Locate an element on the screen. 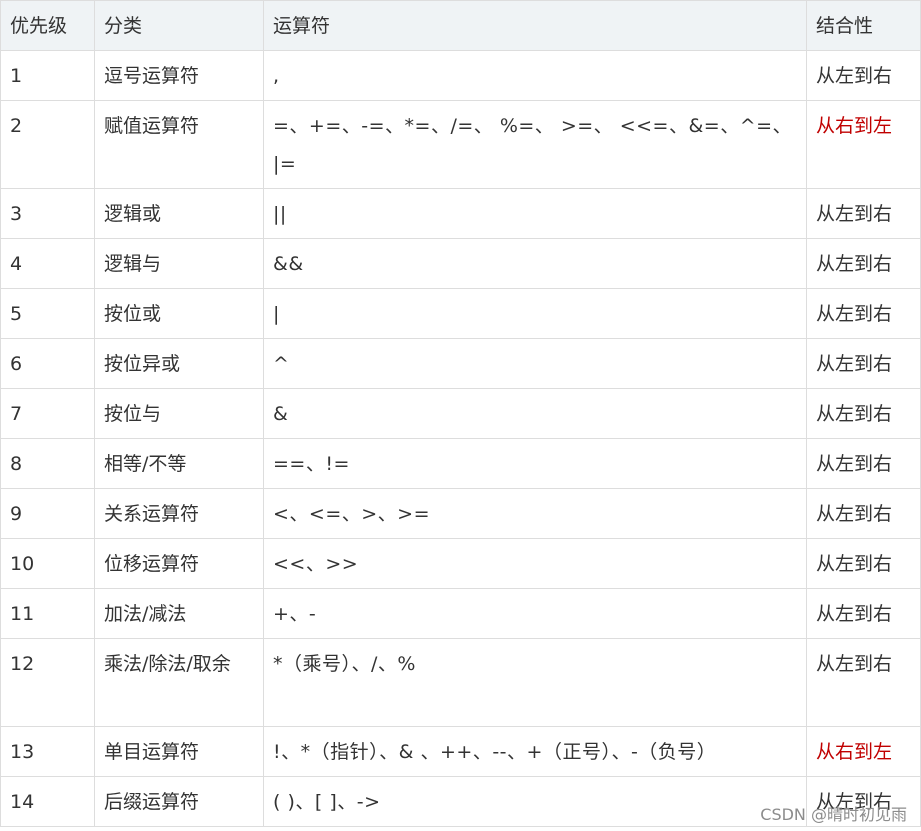  category-cell: 按位异或 is located at coordinates (179, 363).